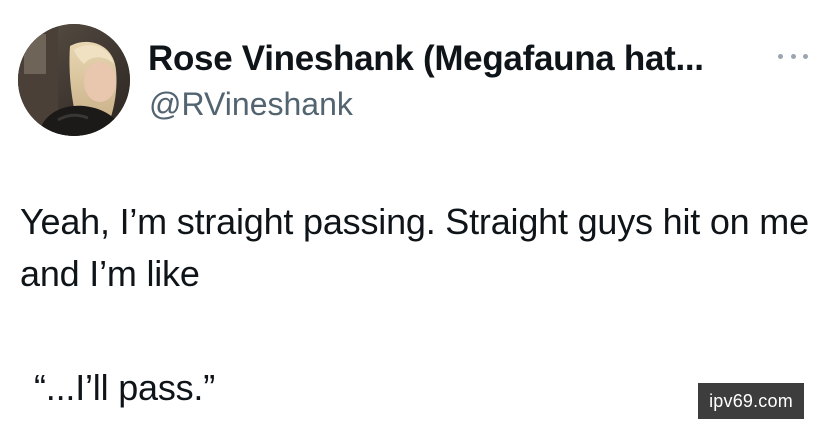 Image resolution: width=828 pixels, height=442 pixels. I want to click on avatar, so click(74, 80).